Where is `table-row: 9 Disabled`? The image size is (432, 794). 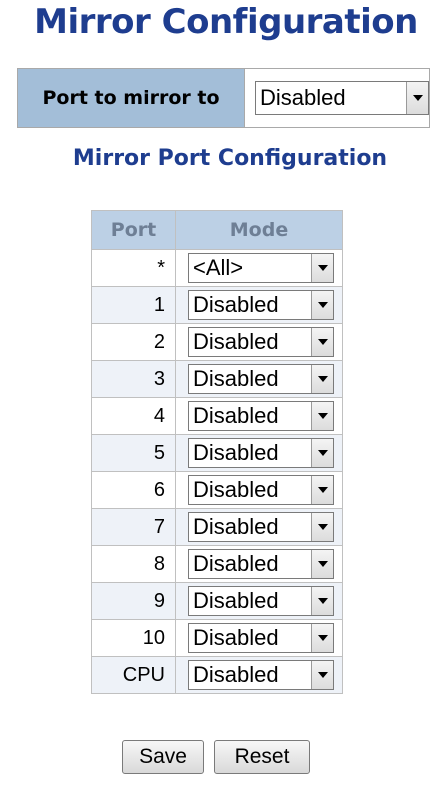
table-row: 9 Disabled is located at coordinates (217, 601).